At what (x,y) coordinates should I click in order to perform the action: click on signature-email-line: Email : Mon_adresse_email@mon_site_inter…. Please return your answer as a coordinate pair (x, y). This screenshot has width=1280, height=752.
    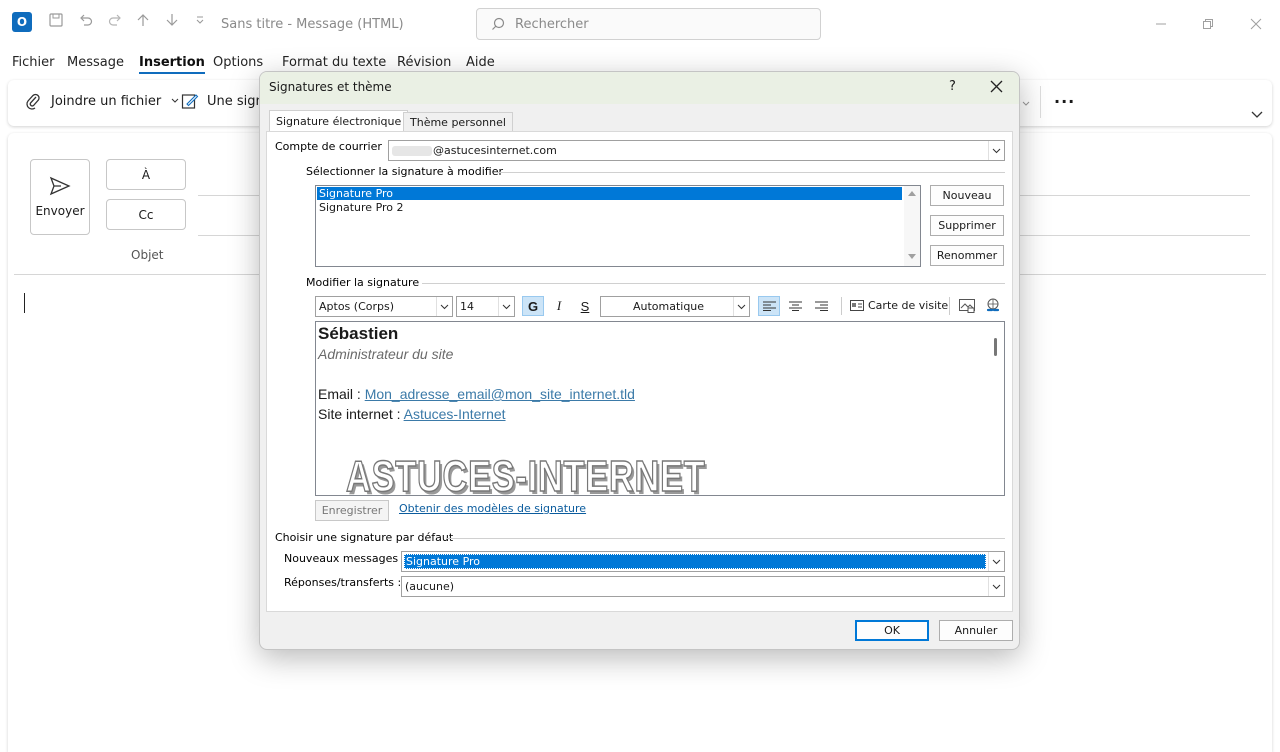
    Looking at the image, I should click on (476, 394).